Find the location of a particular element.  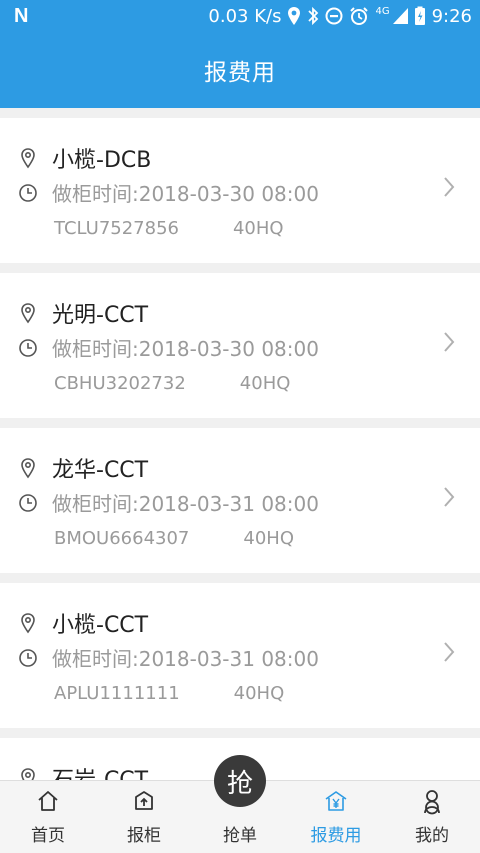

alarm-icon is located at coordinates (359, 16).